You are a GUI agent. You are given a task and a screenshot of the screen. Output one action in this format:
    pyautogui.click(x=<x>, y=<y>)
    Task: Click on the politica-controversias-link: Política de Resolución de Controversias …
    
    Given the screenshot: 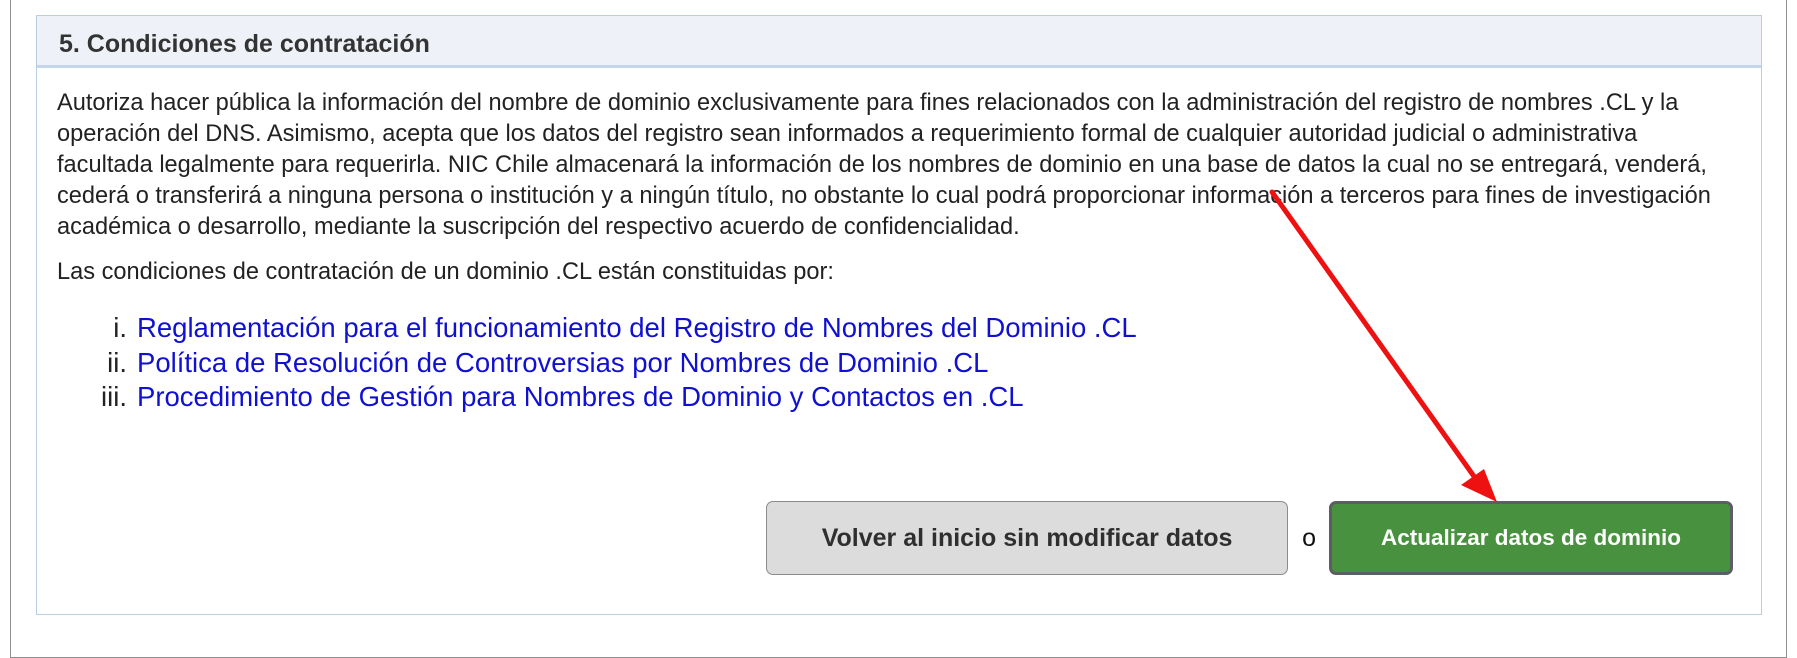 What is the action you would take?
    pyautogui.click(x=562, y=362)
    